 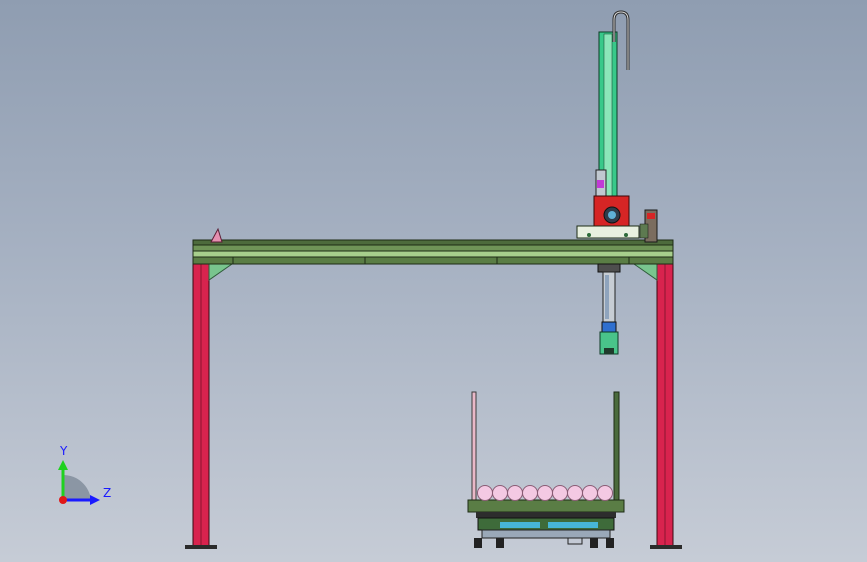 I want to click on left-leg, so click(x=209, y=406).